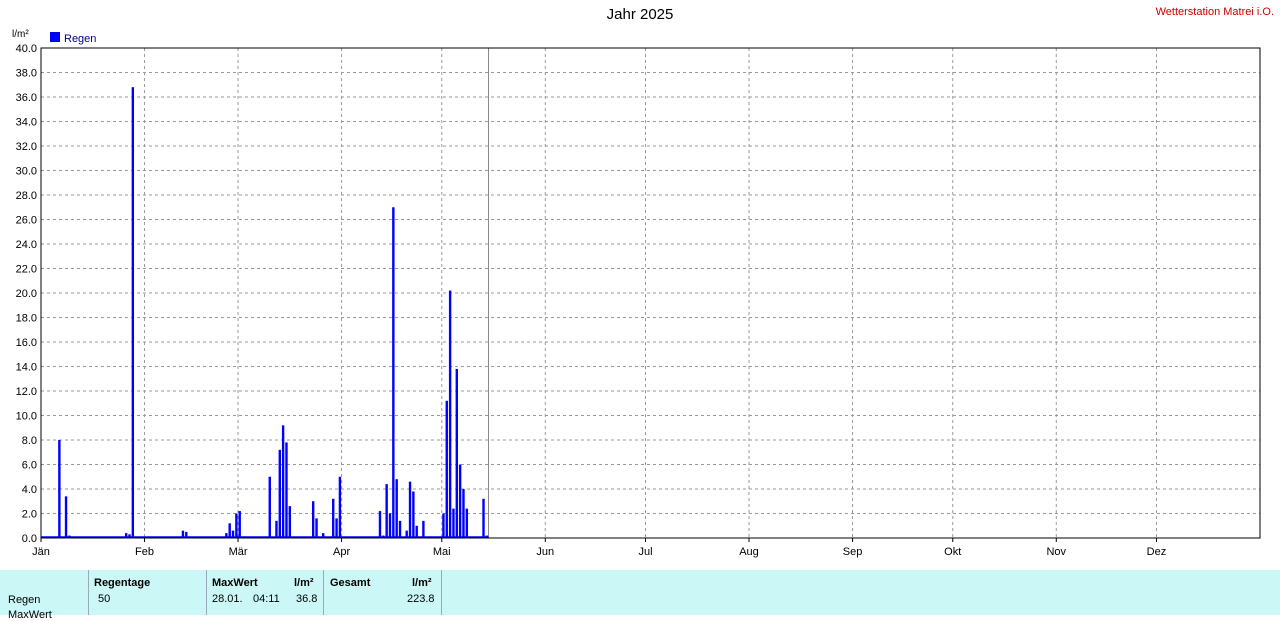  Describe the element at coordinates (238, 552) in the screenshot. I see `x-tick-label: Mär` at that location.